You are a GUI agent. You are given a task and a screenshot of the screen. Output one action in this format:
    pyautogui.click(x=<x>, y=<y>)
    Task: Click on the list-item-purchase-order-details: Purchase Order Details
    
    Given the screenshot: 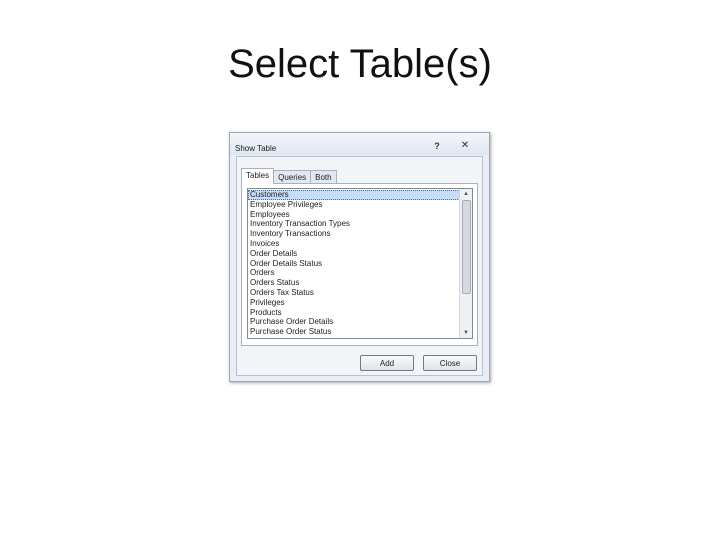 What is the action you would take?
    pyautogui.click(x=354, y=322)
    